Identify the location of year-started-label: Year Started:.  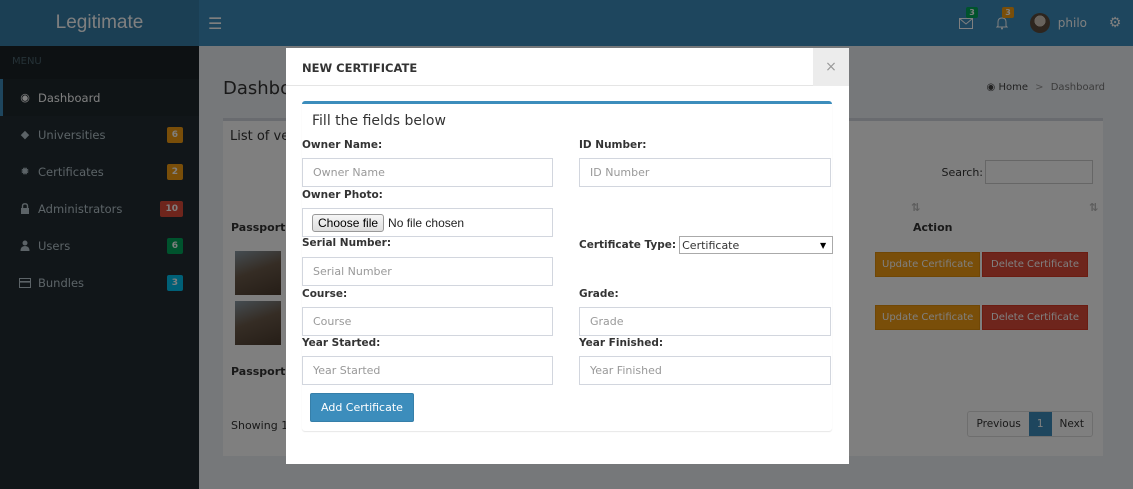
(341, 343).